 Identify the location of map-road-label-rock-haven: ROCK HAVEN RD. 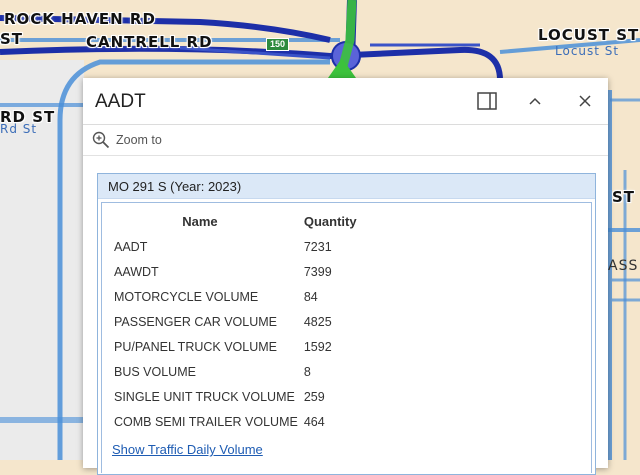
(80, 19).